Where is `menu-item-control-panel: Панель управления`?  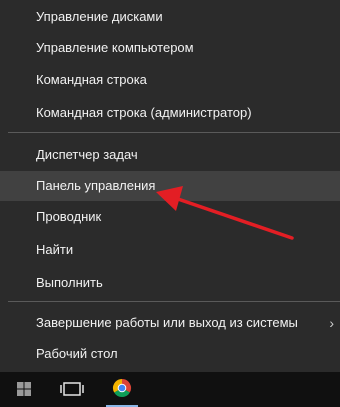
menu-item-control-panel: Панель управления is located at coordinates (170, 186).